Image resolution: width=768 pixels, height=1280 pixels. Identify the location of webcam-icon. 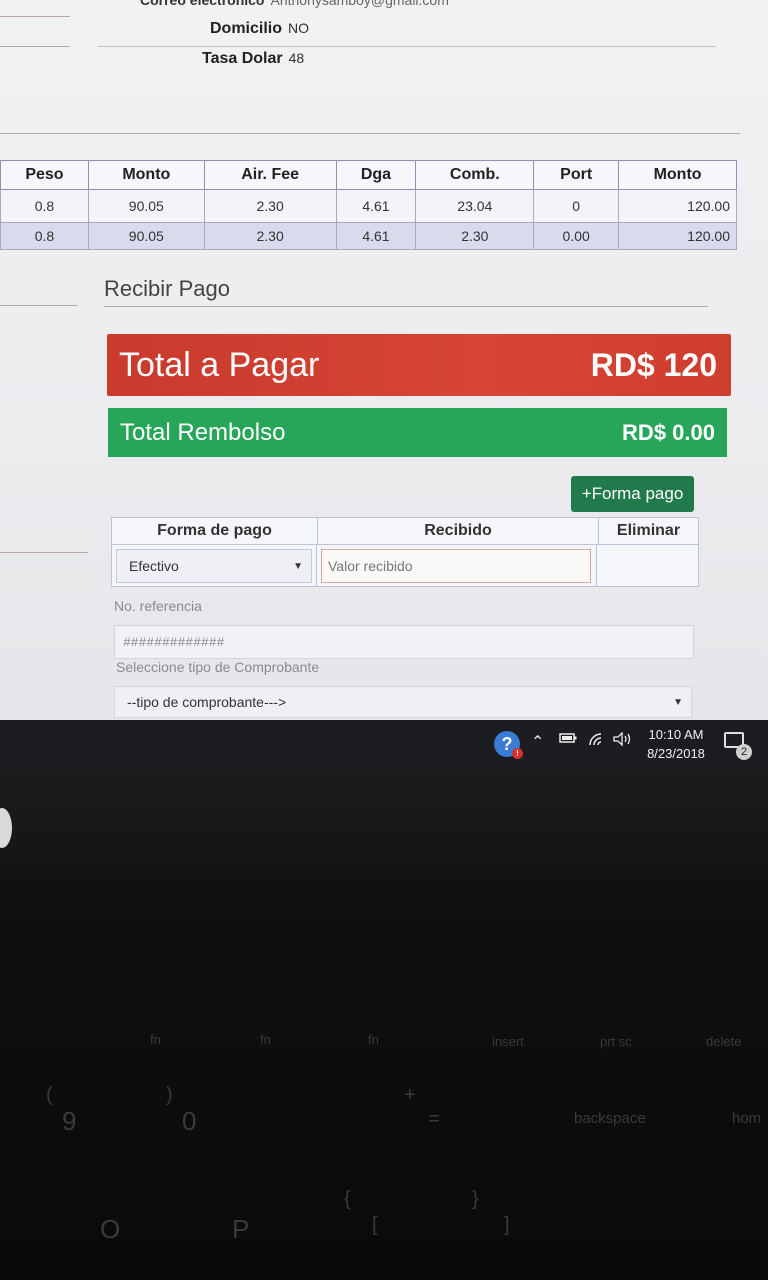
(6, 828).